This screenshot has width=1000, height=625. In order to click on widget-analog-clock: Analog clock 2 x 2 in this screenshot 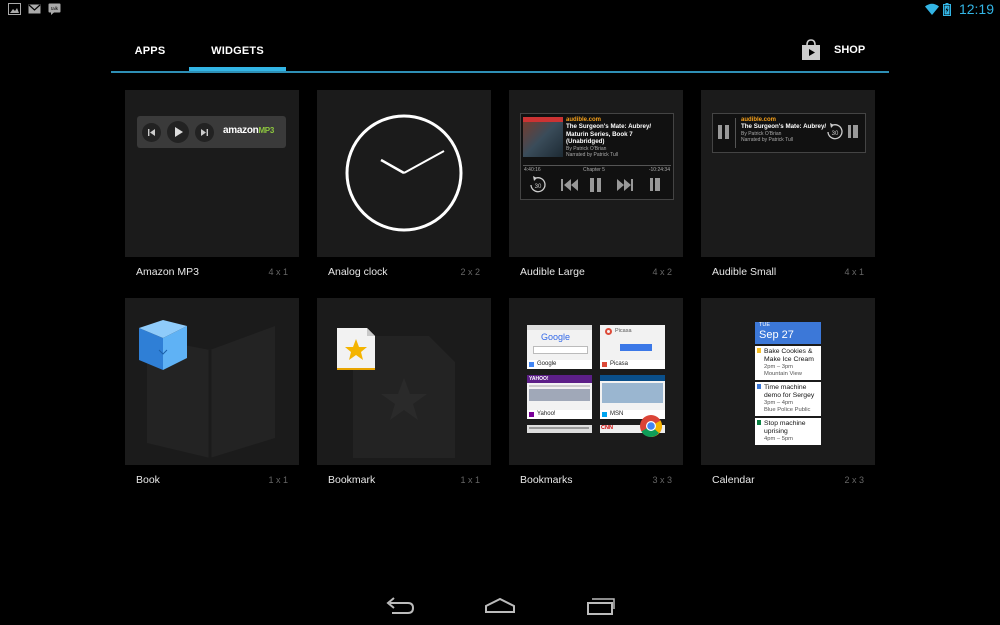, I will do `click(404, 184)`.